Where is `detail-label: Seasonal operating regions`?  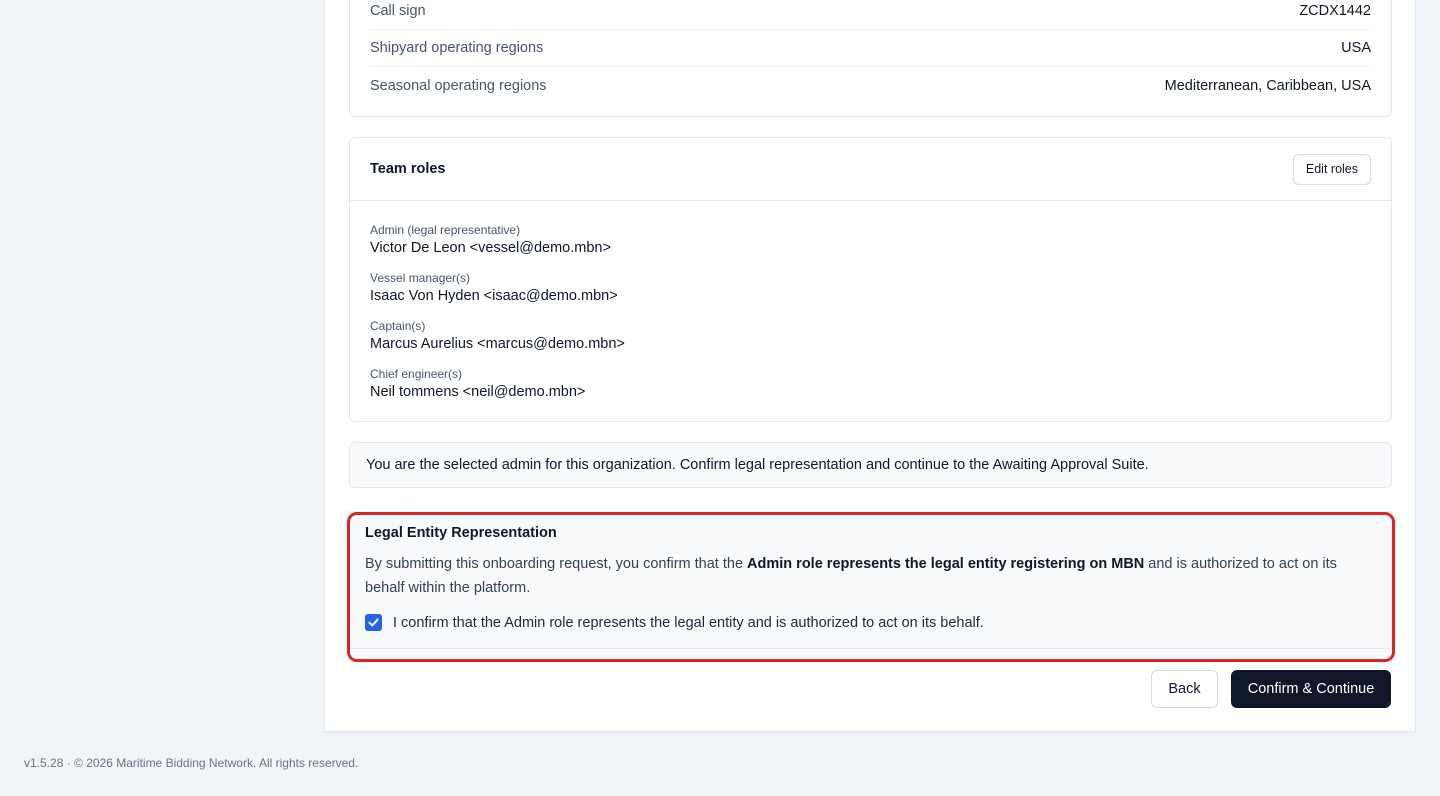 detail-label: Seasonal operating regions is located at coordinates (458, 85).